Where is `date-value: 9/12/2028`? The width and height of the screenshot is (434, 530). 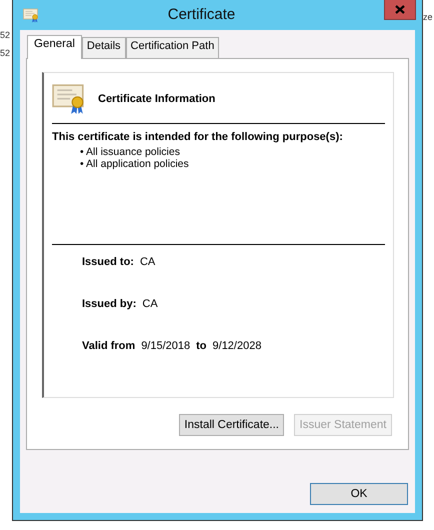 date-value: 9/12/2028 is located at coordinates (237, 346).